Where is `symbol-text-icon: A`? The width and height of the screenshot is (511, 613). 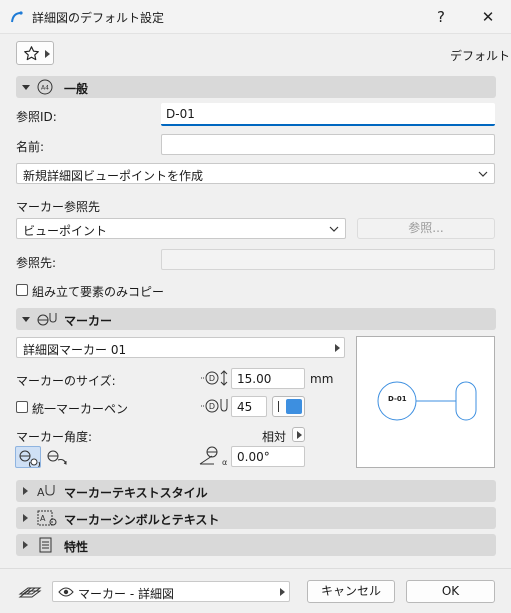 symbol-text-icon: A is located at coordinates (47, 518).